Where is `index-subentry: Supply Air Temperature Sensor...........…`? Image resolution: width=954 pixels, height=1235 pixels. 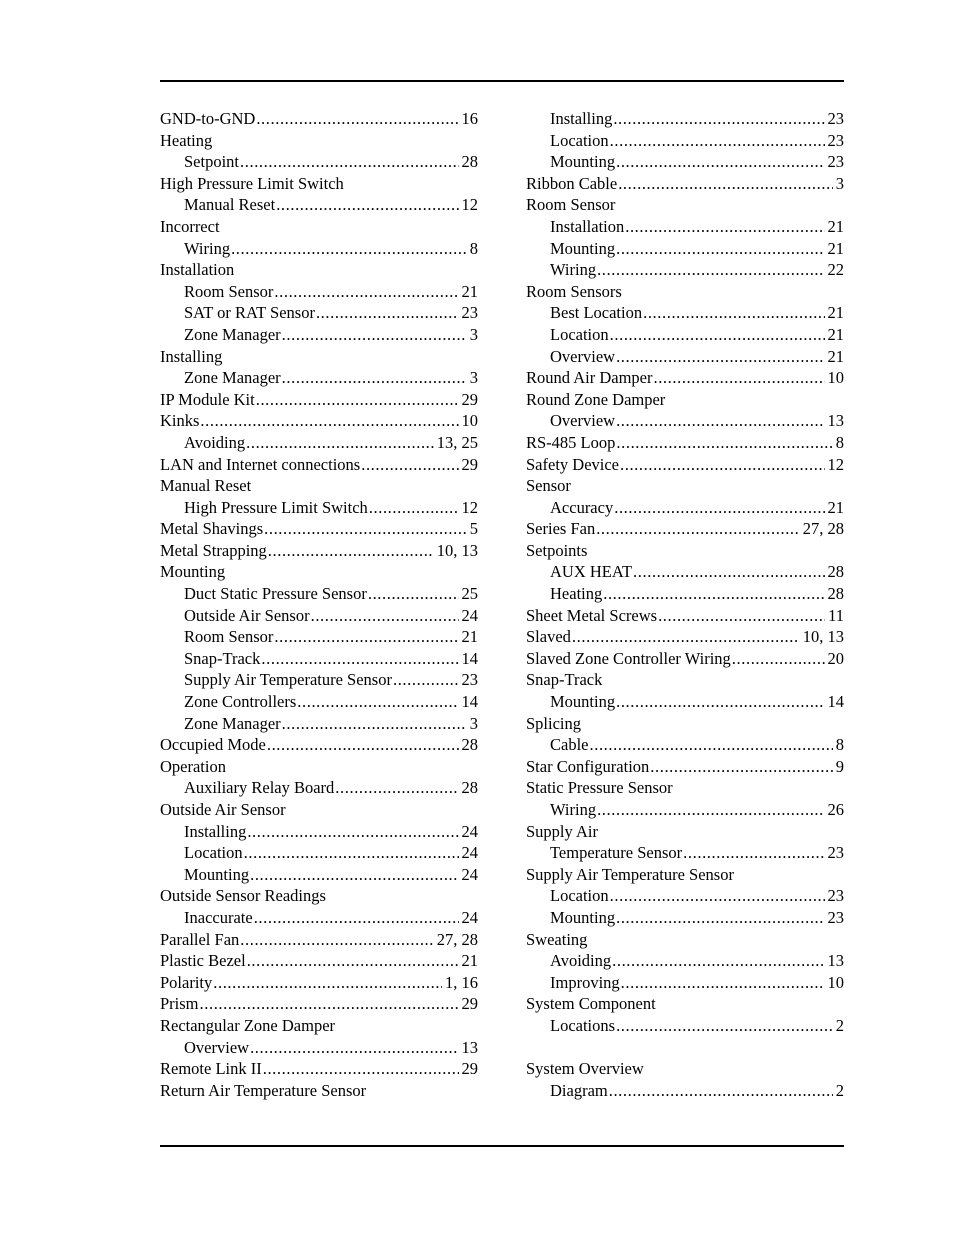 index-subentry: Supply Air Temperature Sensor...........… is located at coordinates (319, 680).